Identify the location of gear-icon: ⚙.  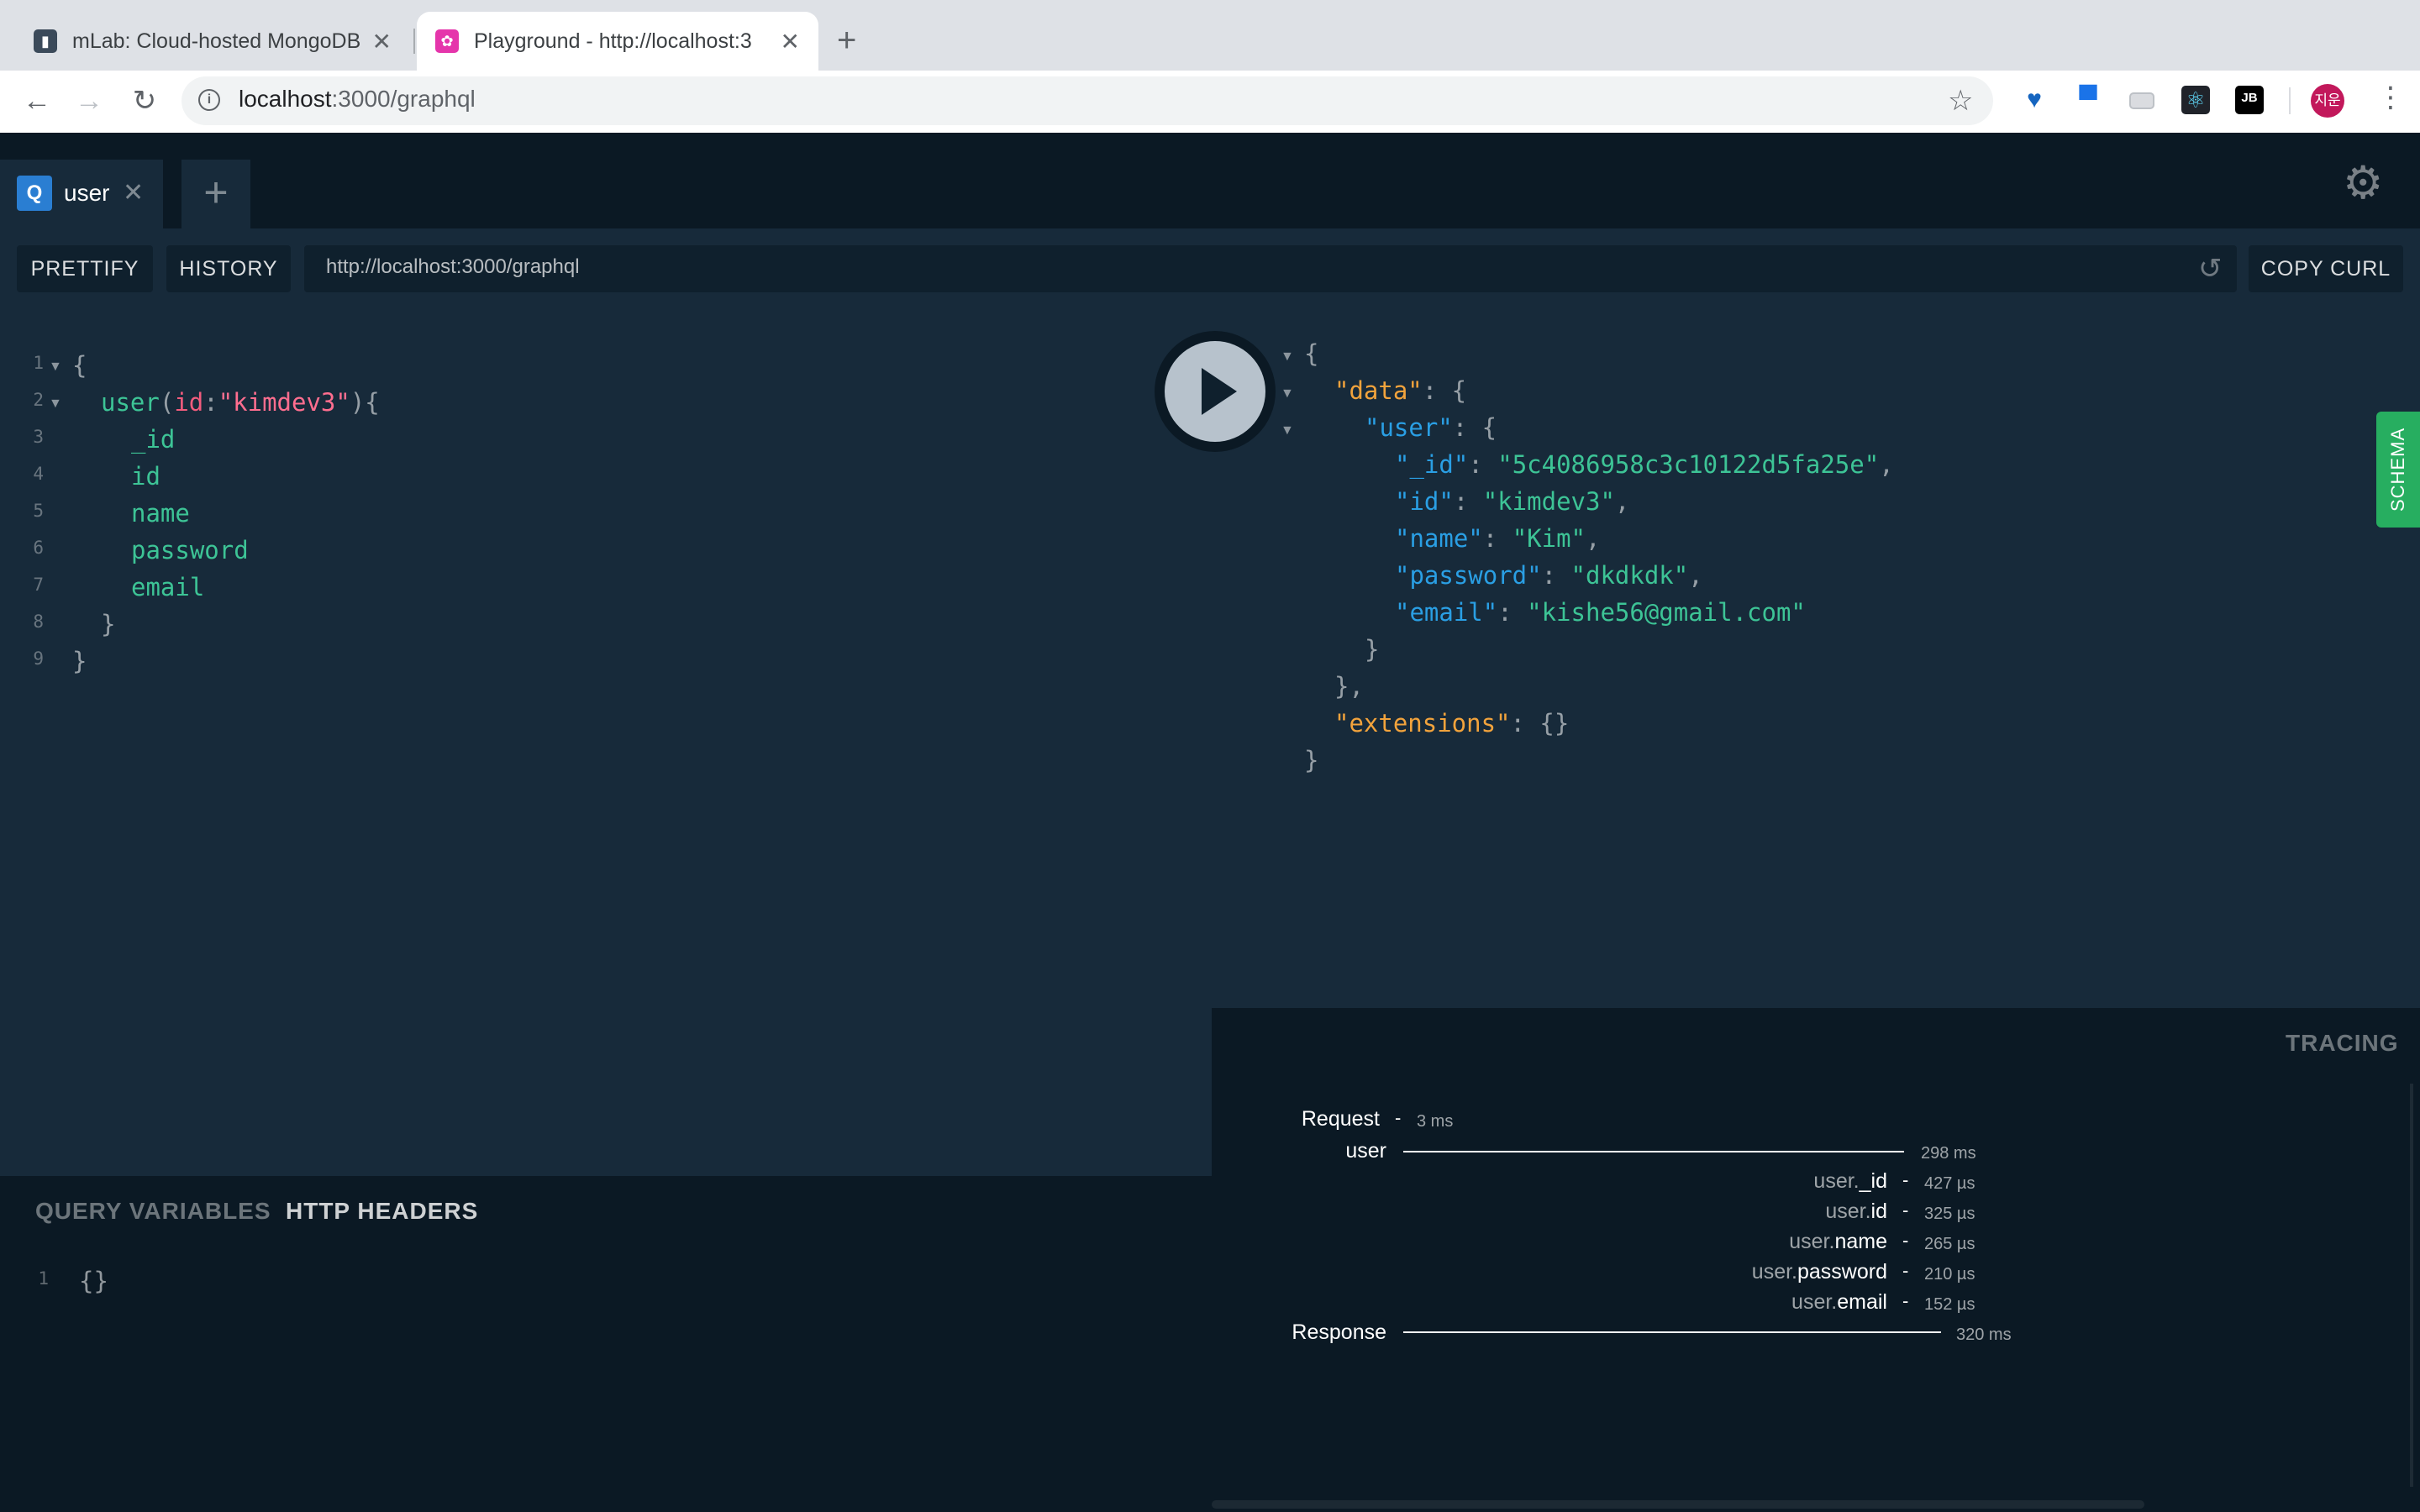
(2363, 182).